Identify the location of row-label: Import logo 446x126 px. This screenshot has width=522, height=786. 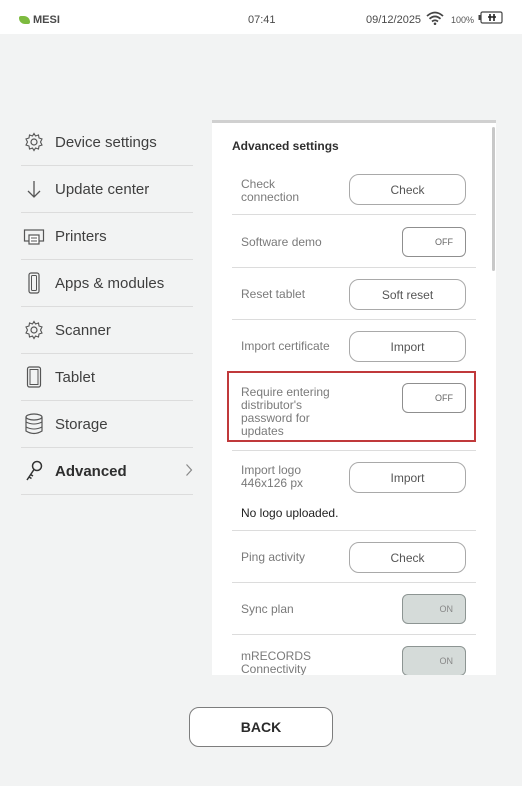
(272, 476).